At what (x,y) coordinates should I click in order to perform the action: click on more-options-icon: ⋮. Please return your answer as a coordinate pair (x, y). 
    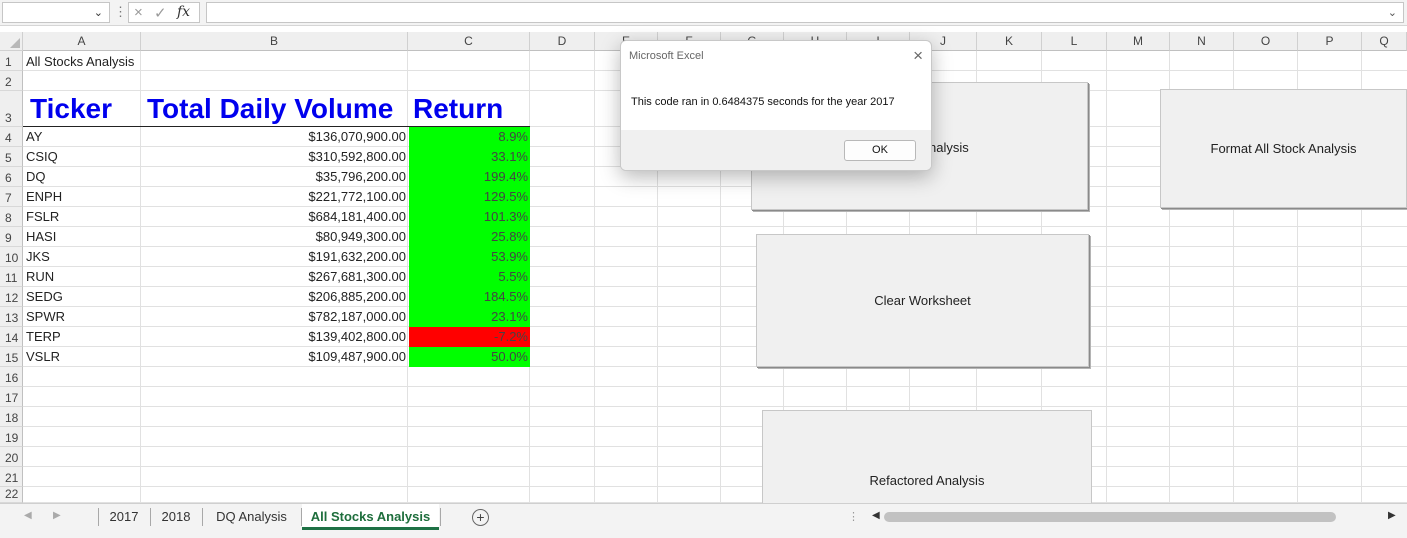
    Looking at the image, I should click on (120, 12).